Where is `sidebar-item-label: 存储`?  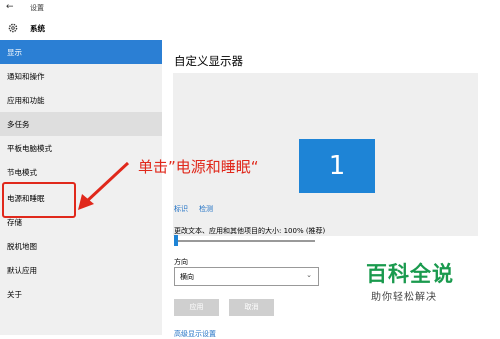
sidebar-item-label: 存储 is located at coordinates (14, 222).